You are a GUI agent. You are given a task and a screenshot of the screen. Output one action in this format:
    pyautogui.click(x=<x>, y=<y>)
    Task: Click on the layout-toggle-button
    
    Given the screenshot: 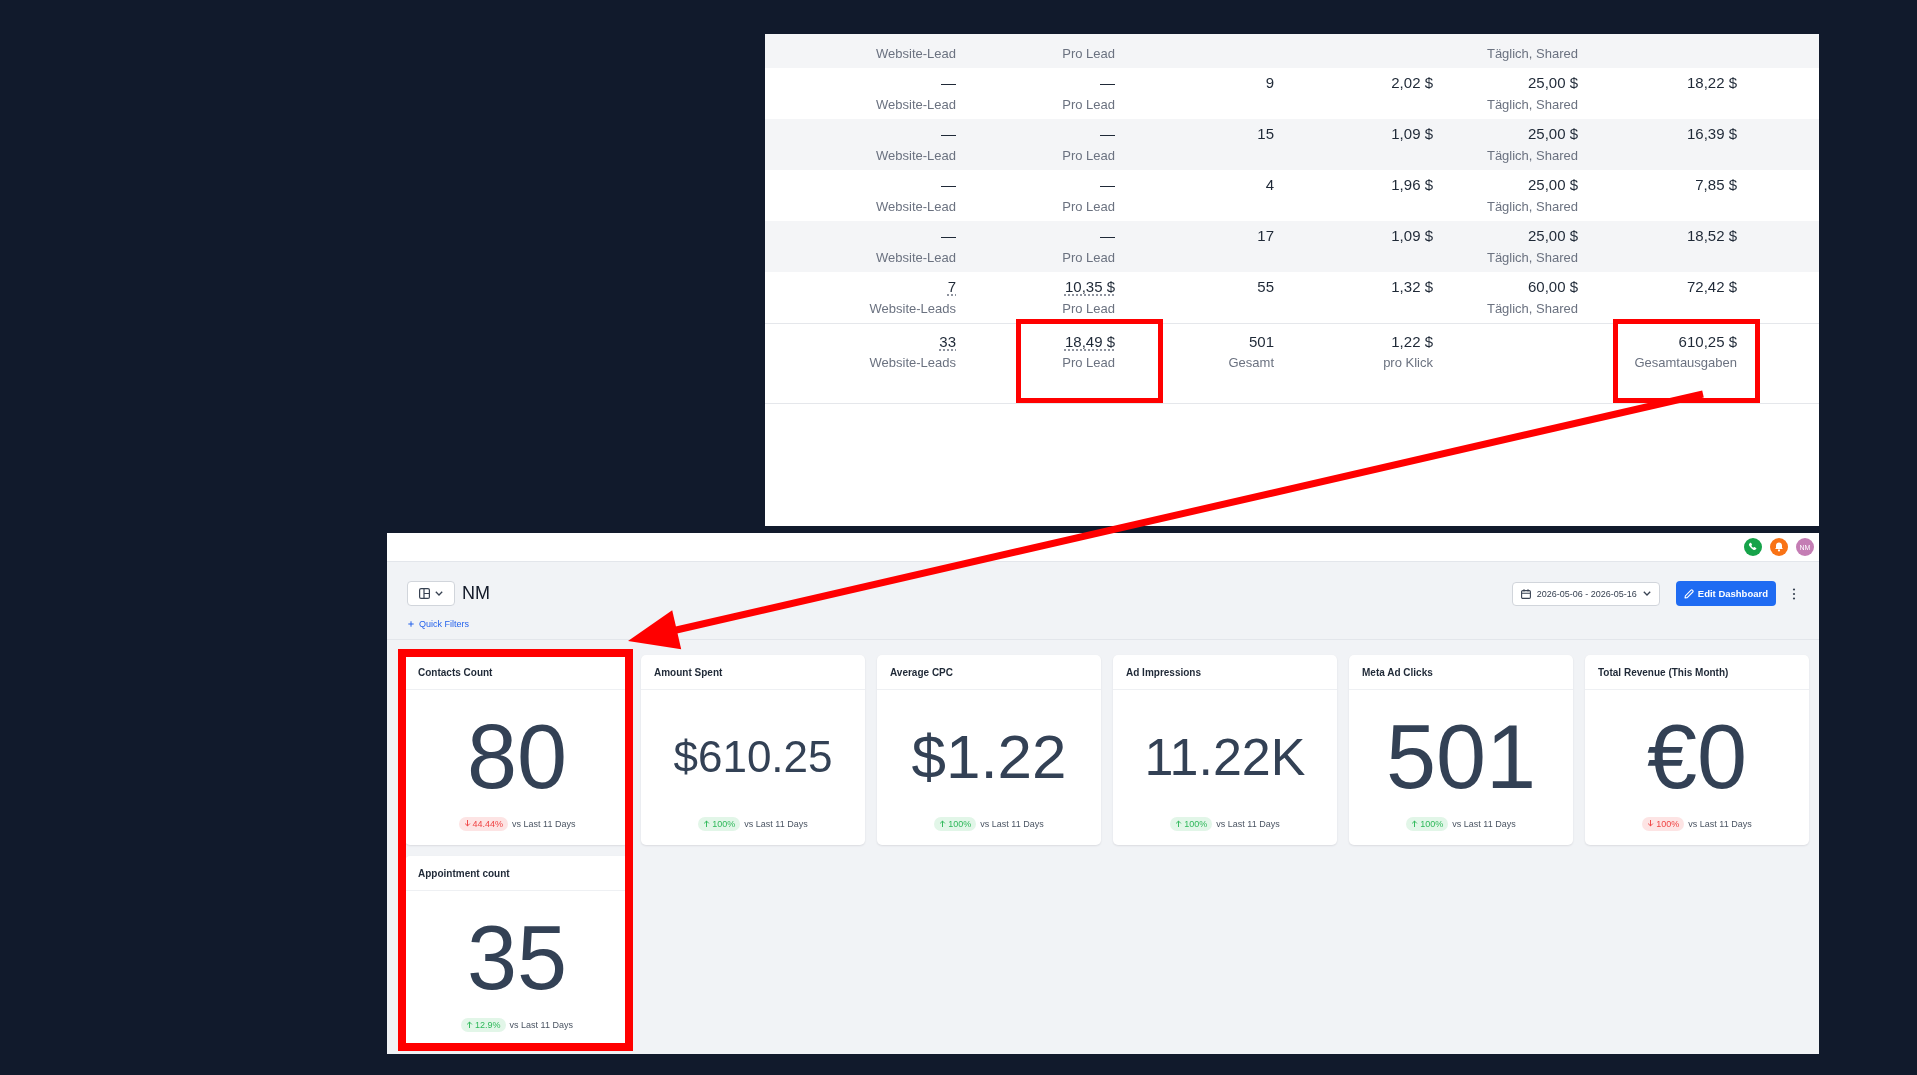 What is the action you would take?
    pyautogui.click(x=431, y=593)
    